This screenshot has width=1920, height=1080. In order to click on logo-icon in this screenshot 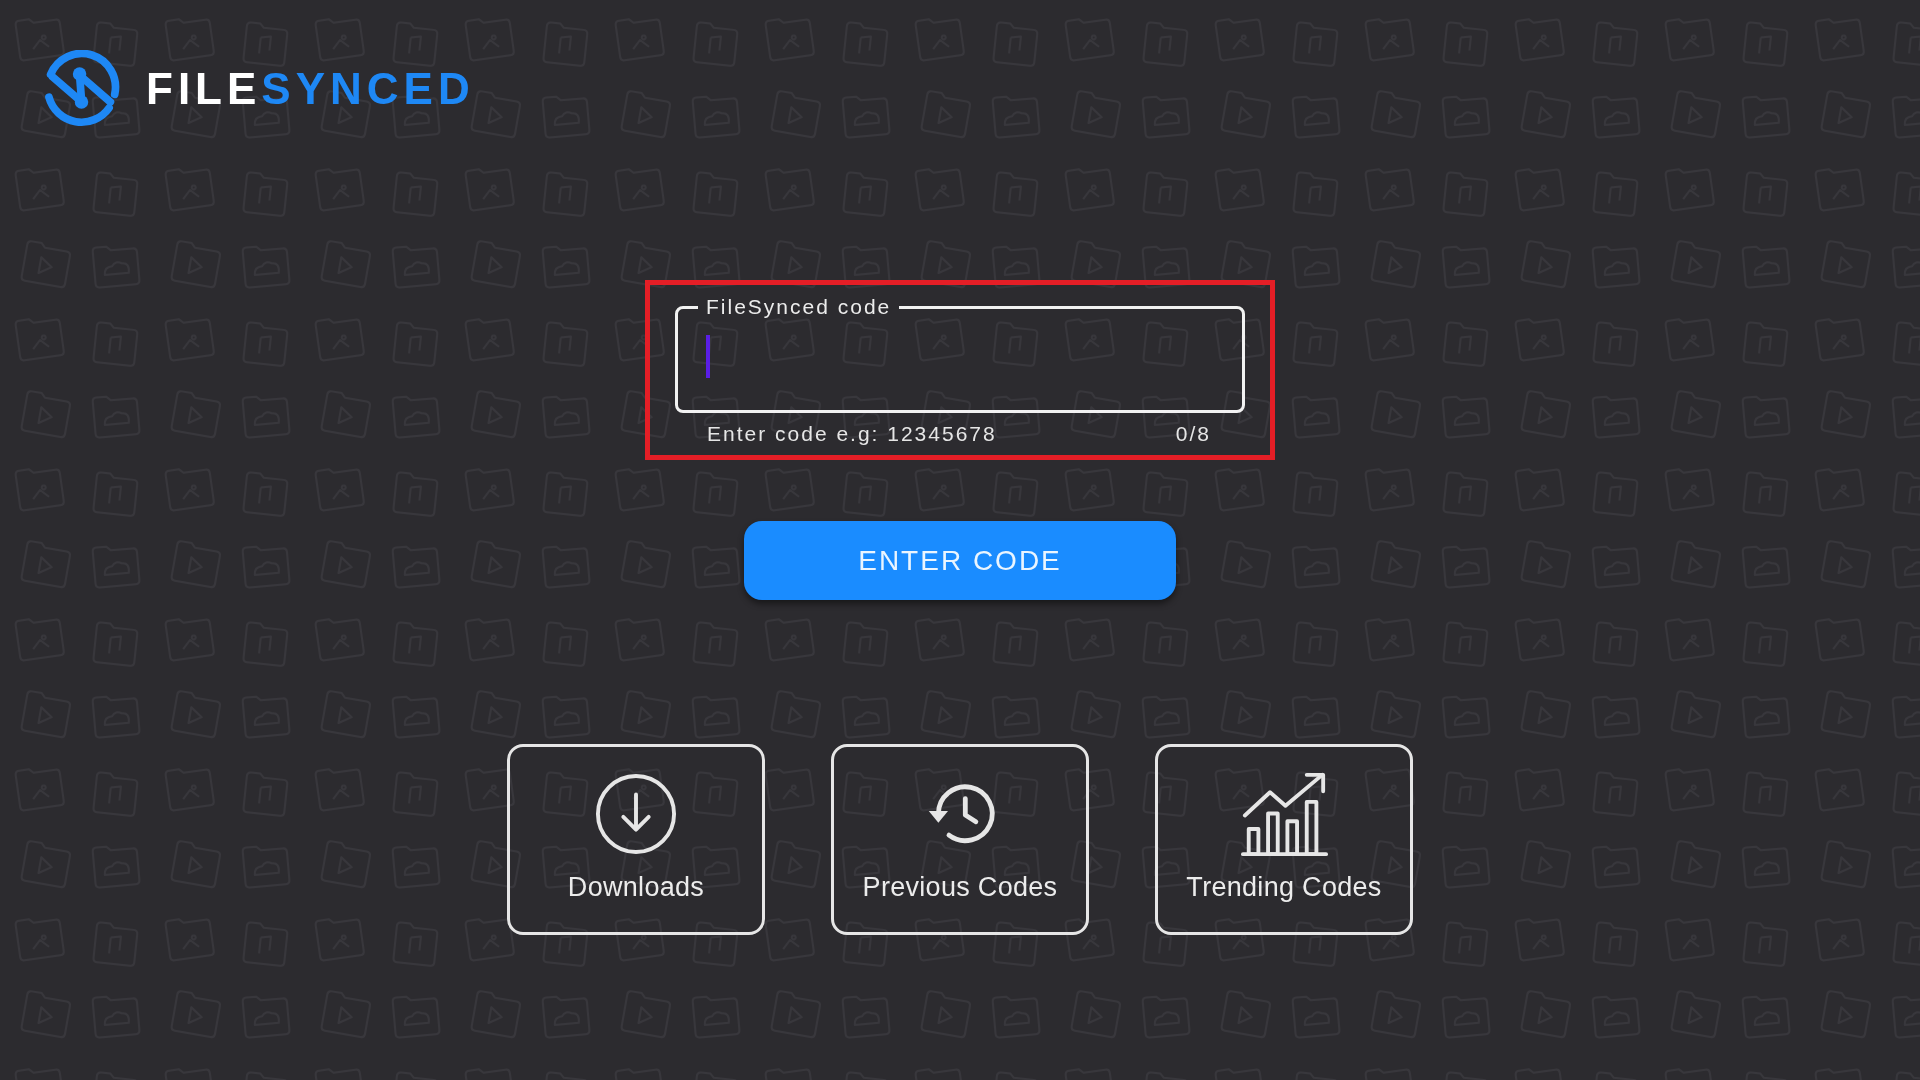, I will do `click(81, 88)`.